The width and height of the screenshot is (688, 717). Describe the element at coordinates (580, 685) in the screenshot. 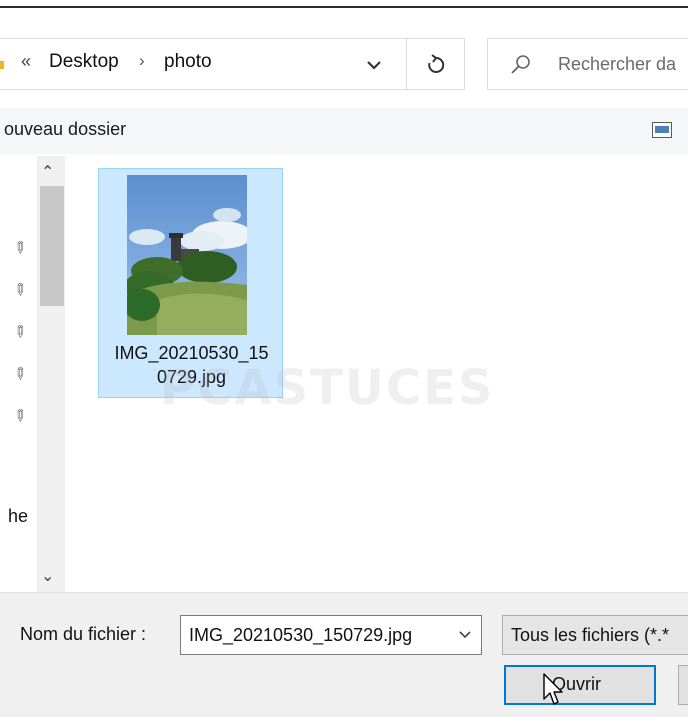

I see `open-button: Ouvrir` at that location.